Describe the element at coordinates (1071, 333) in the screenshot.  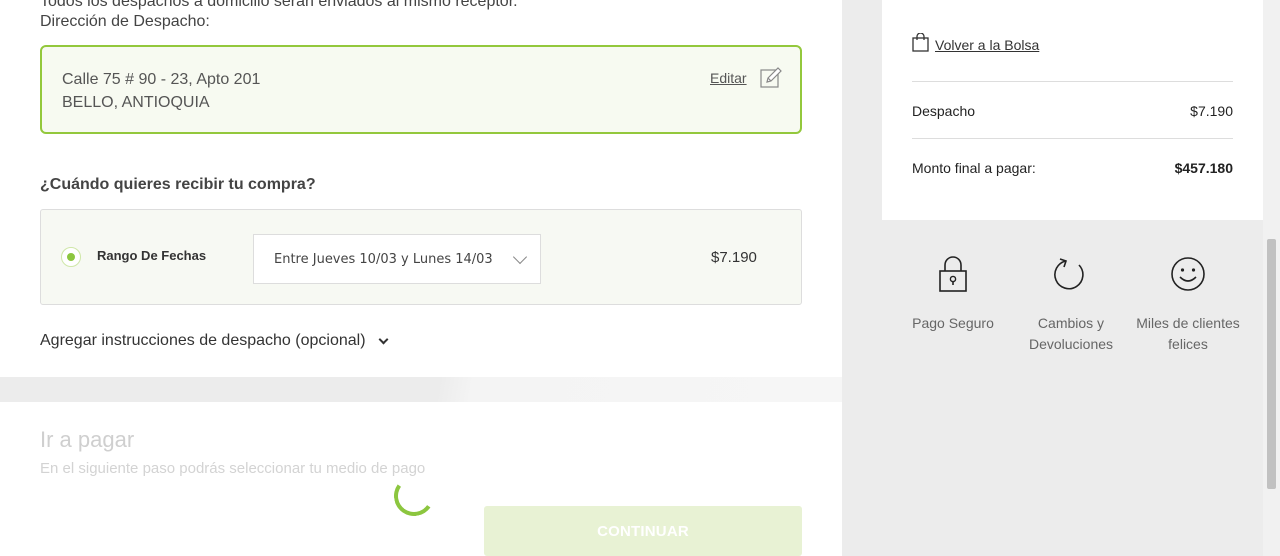
I see `trust-badge-label: Cambios y Devoluciones` at that location.